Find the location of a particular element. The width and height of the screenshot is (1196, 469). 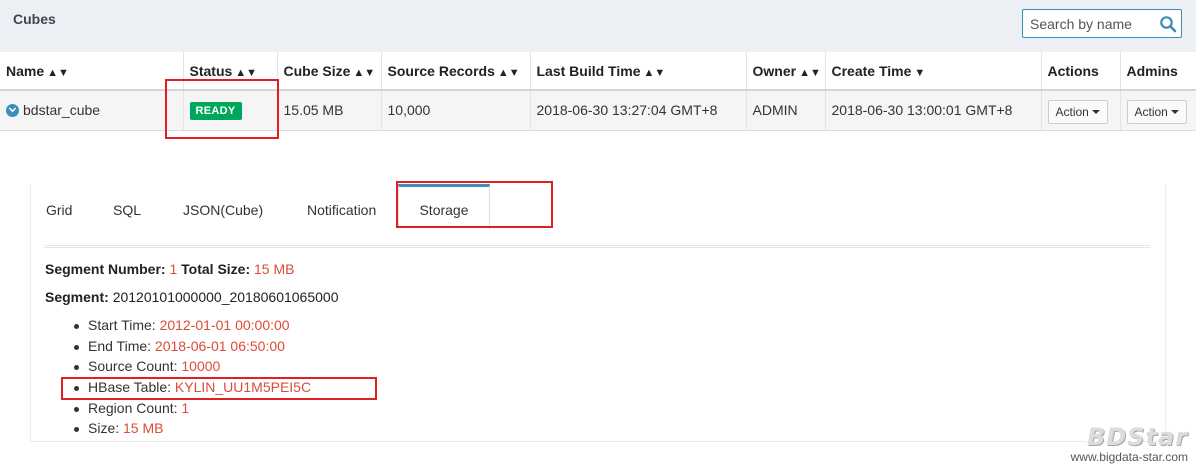

column-header-actions: Actions is located at coordinates (1080, 71).